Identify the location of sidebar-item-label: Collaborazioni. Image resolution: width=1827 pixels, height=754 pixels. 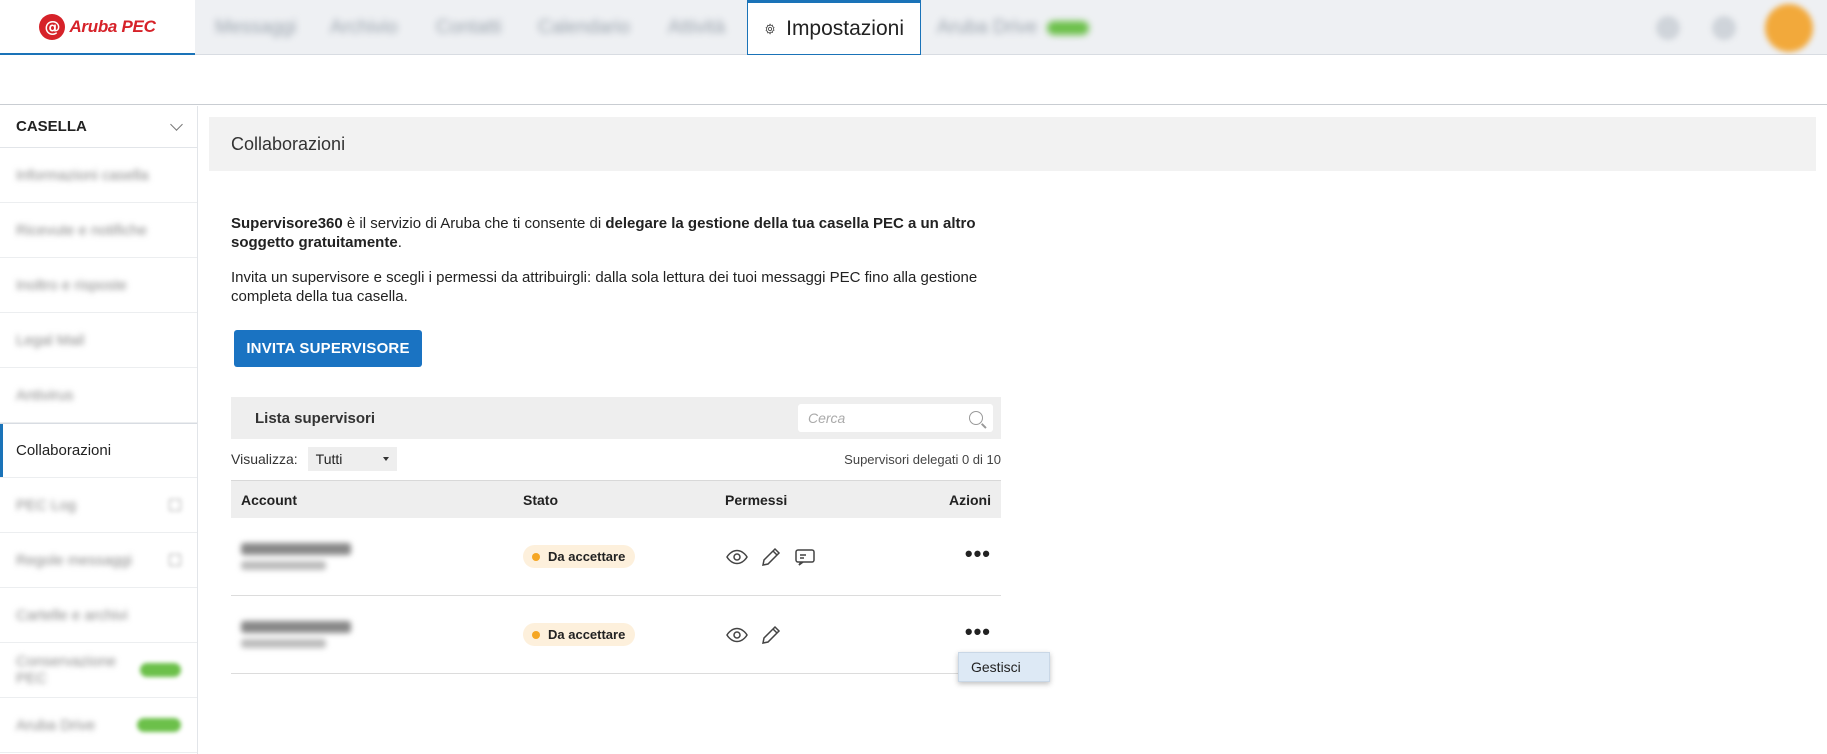
(64, 450).